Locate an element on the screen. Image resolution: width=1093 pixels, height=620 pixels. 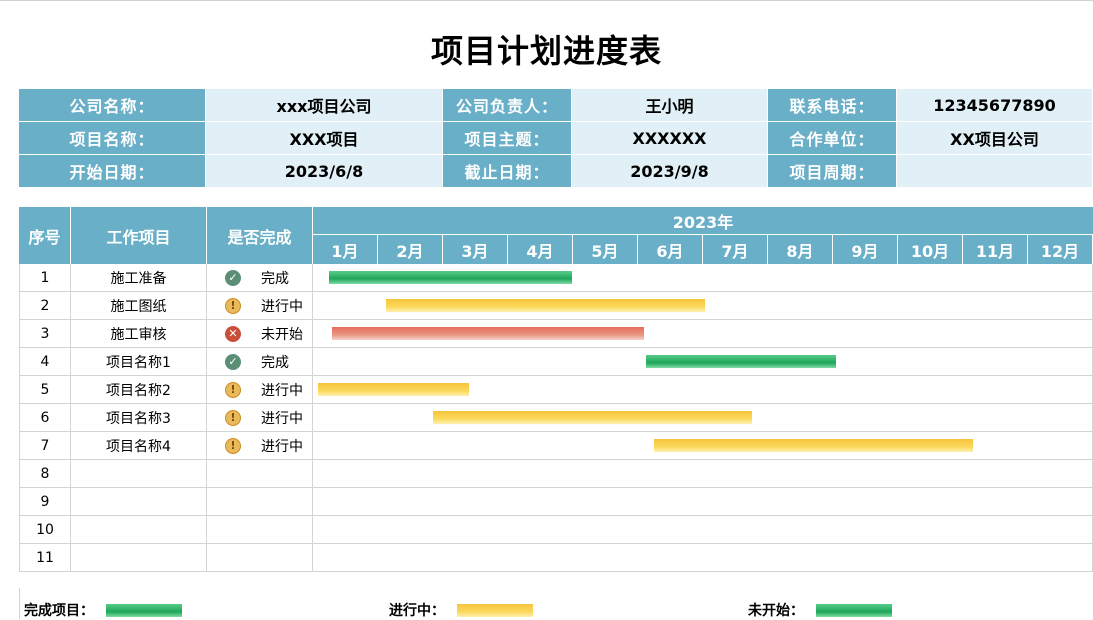
row-index: 6 is located at coordinates (45, 417).